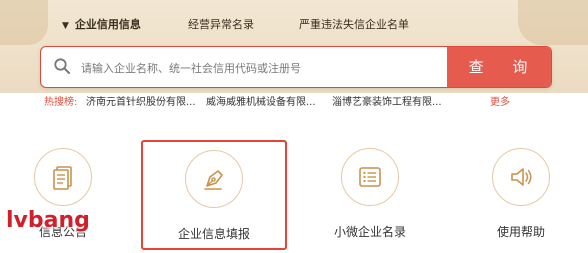 The height and width of the screenshot is (253, 588). I want to click on speaker-icon, so click(521, 177).